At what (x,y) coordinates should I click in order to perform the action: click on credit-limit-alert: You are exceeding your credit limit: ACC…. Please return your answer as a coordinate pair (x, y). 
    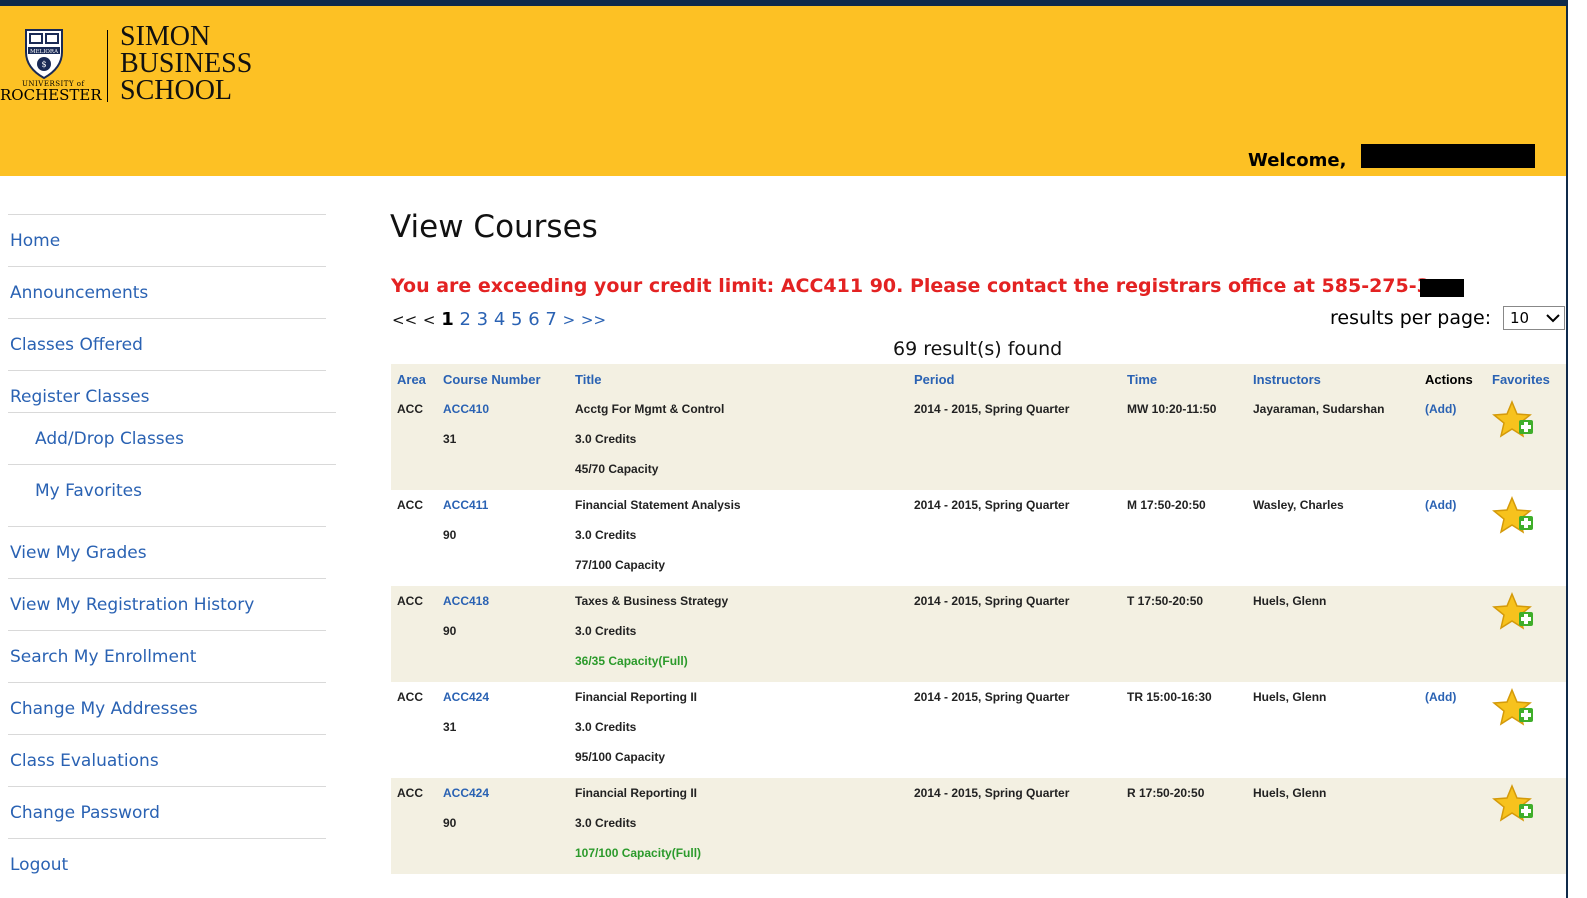
    Looking at the image, I should click on (910, 286).